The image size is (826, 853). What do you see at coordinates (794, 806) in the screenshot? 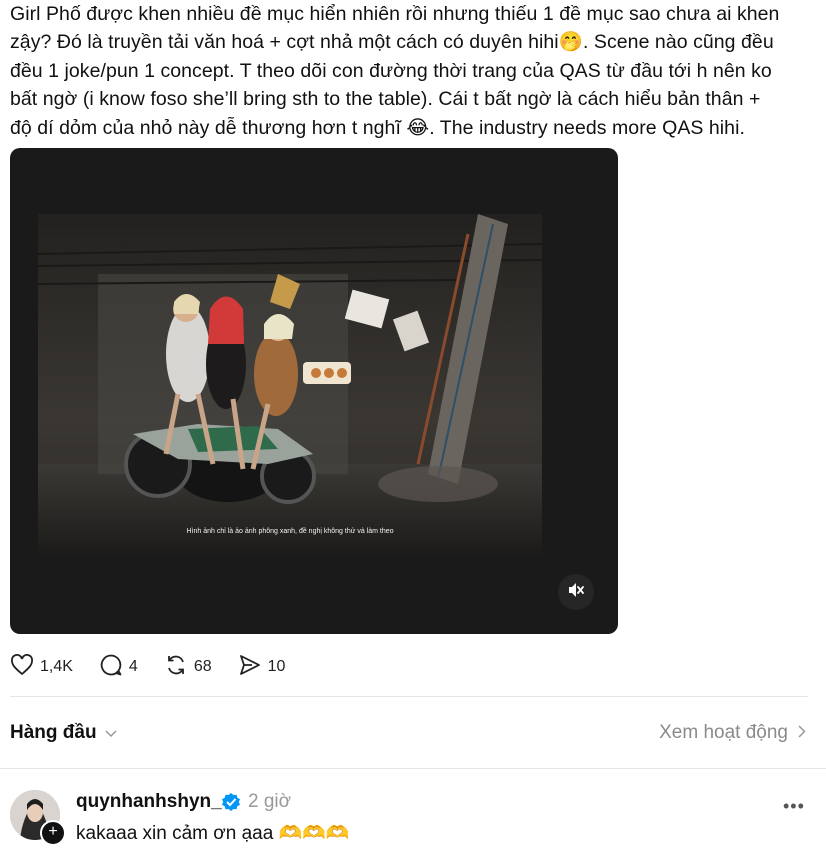
I see `more-options-icon: •••` at bounding box center [794, 806].